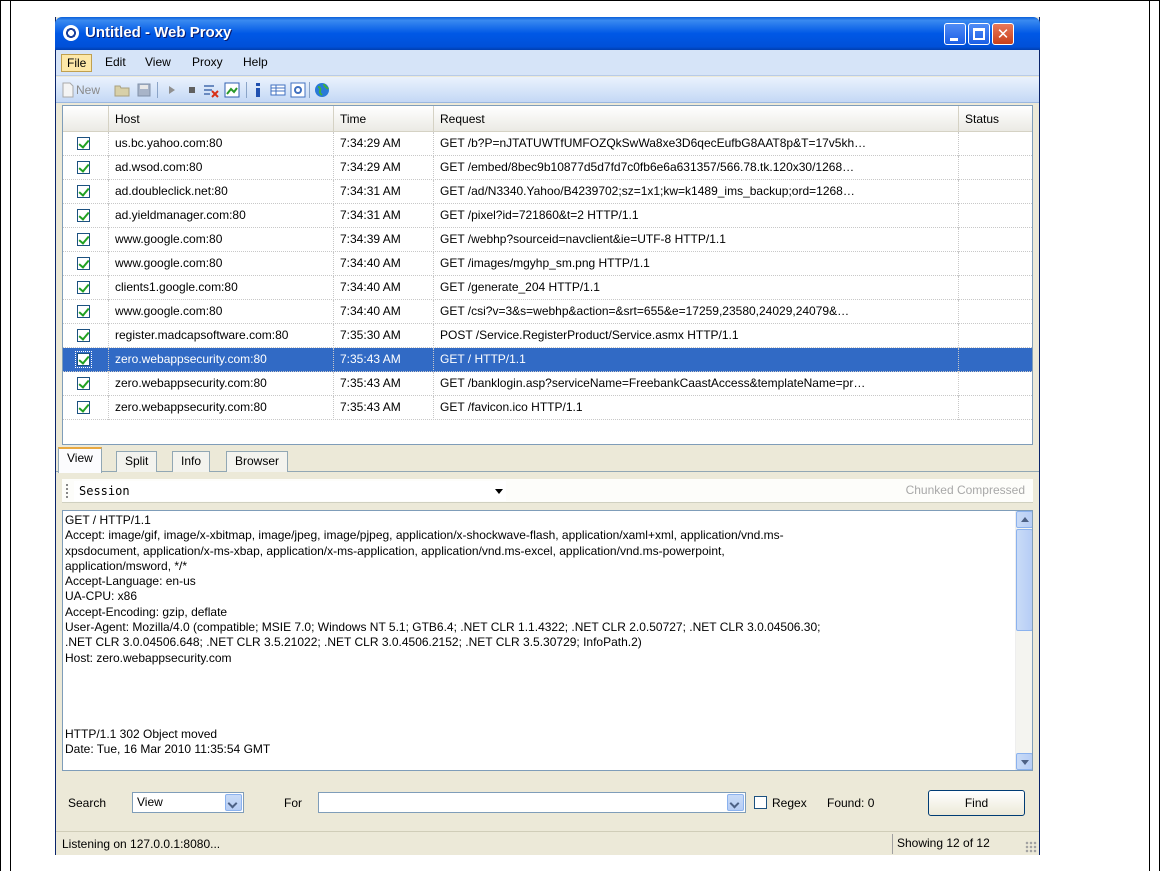  What do you see at coordinates (255, 63) in the screenshot?
I see `menu-help: Help` at bounding box center [255, 63].